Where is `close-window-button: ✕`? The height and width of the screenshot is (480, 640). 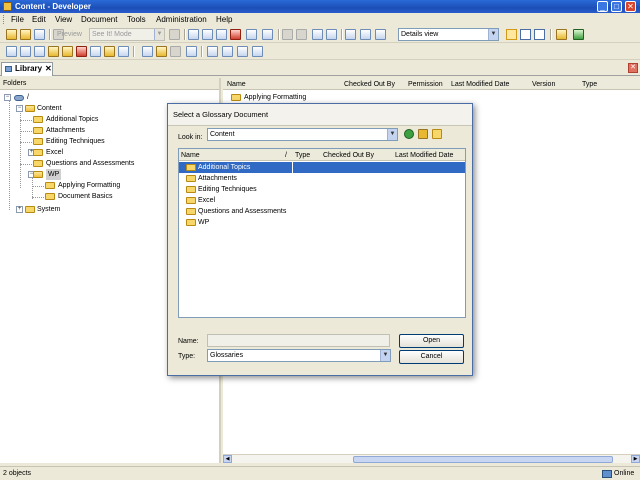 close-window-button: ✕ is located at coordinates (630, 6).